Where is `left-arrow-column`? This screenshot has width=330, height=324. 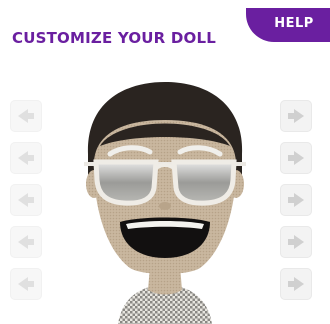 left-arrow-column is located at coordinates (27, 205).